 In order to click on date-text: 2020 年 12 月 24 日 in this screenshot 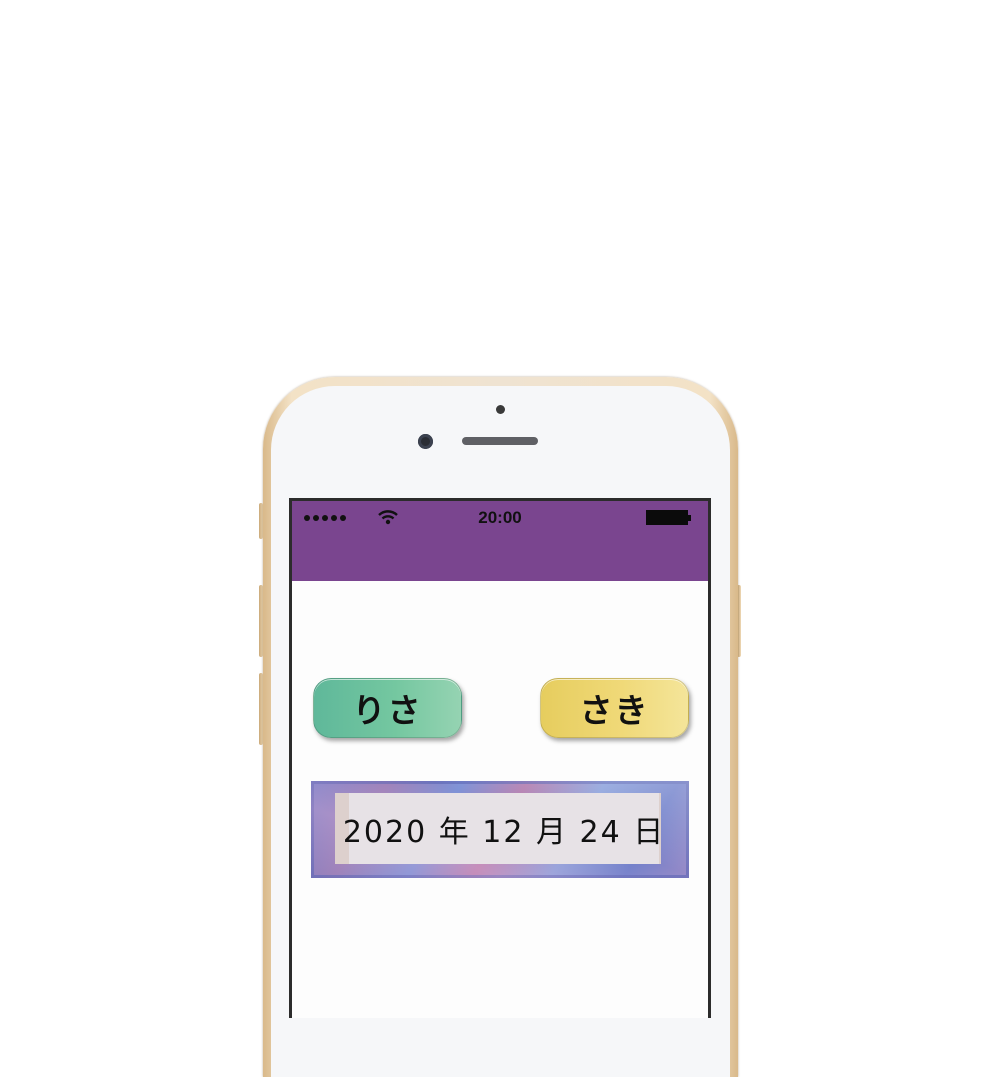, I will do `click(504, 832)`.